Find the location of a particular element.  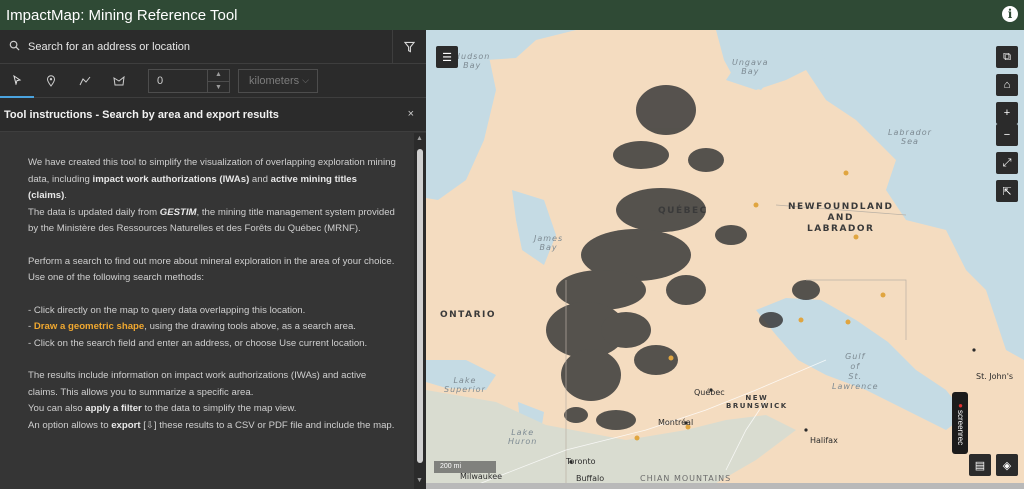

map-label-buffalo: Buffalo is located at coordinates (590, 478).